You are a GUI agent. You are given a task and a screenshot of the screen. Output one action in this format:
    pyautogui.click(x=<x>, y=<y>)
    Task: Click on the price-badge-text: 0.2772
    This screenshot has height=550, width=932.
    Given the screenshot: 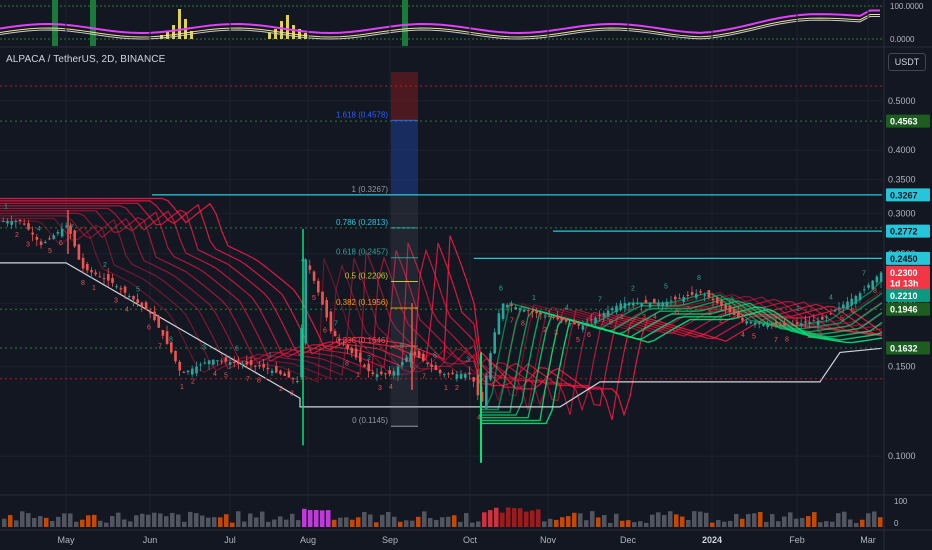 What is the action you would take?
    pyautogui.click(x=904, y=232)
    